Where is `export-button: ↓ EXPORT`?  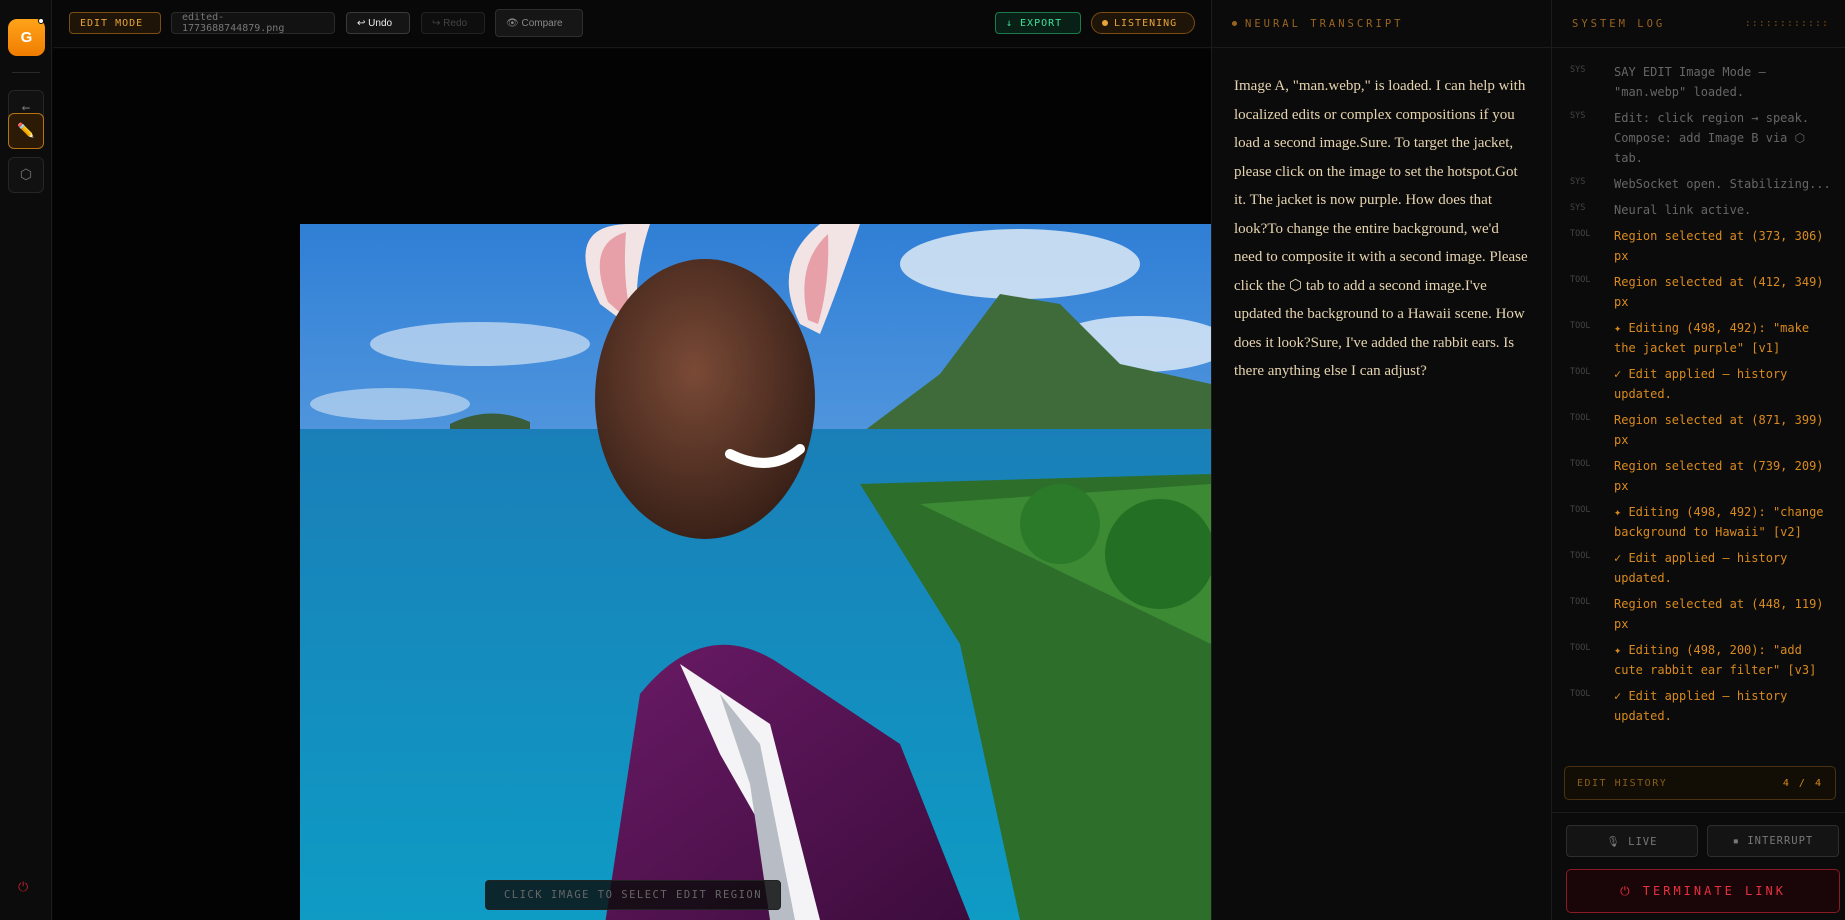 export-button: ↓ EXPORT is located at coordinates (1038, 23).